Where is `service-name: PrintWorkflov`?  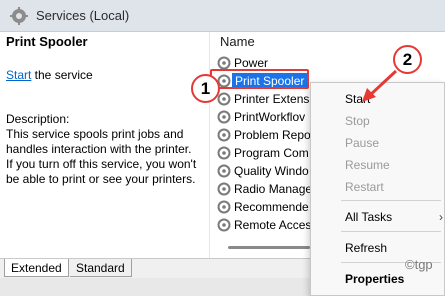 service-name: PrintWorkflov is located at coordinates (270, 117).